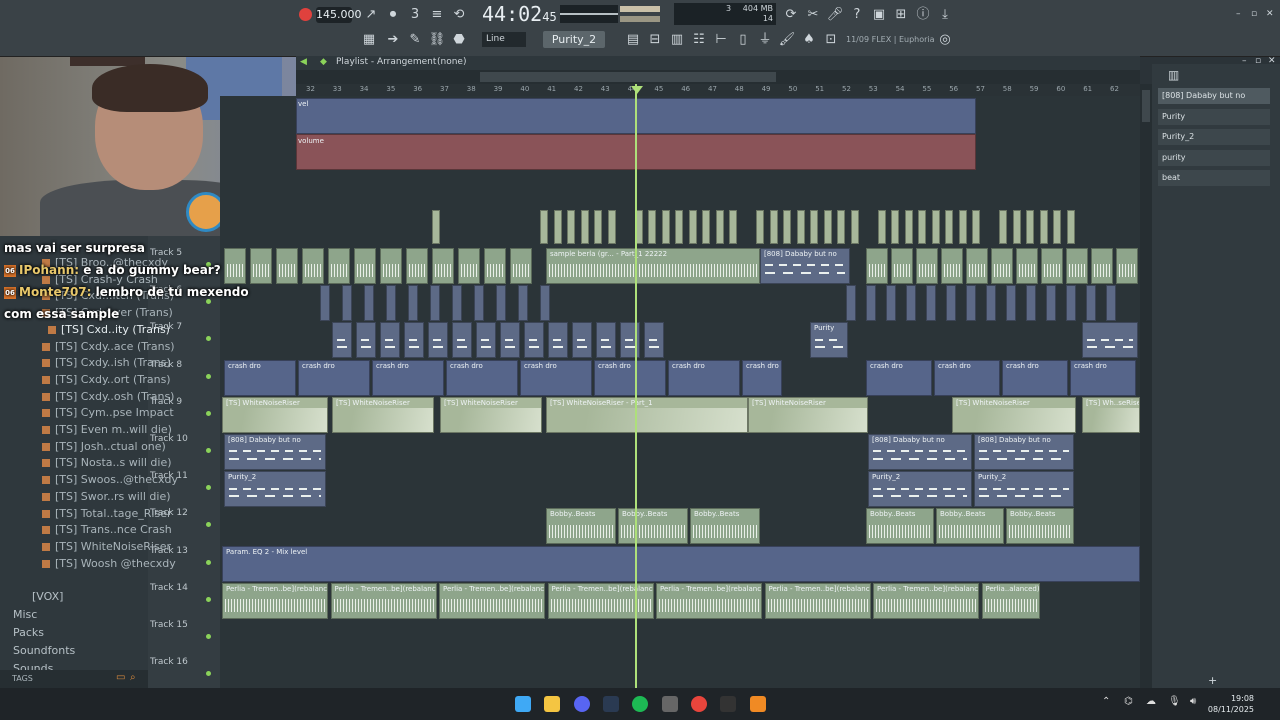  I want to click on browser-item: [TS] Nosta..s will die), so click(107, 462).